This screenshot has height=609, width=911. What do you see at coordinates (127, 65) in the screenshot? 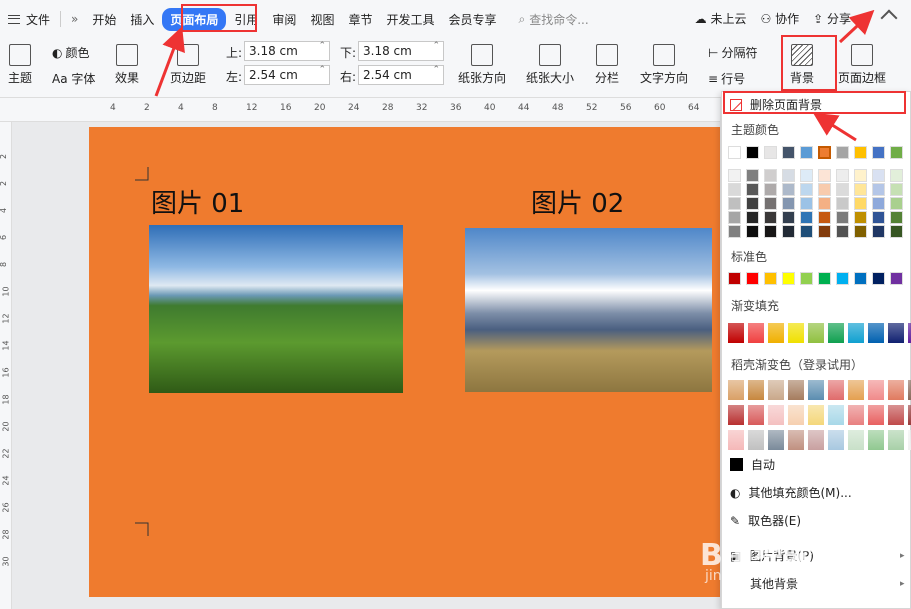
I see `effect-button: 效果` at bounding box center [127, 65].